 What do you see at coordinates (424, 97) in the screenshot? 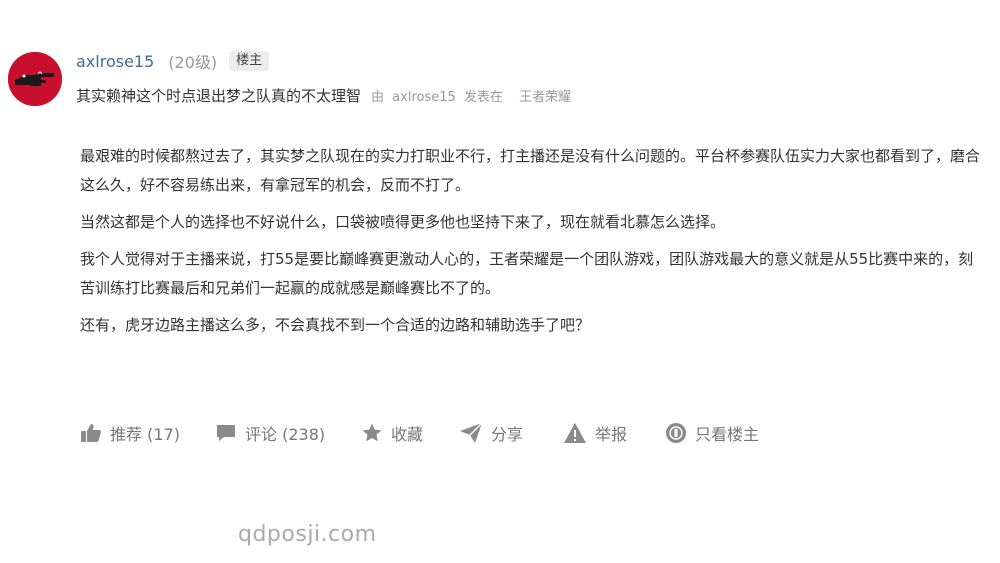
I see `meta-author-link: axlrose15` at bounding box center [424, 97].